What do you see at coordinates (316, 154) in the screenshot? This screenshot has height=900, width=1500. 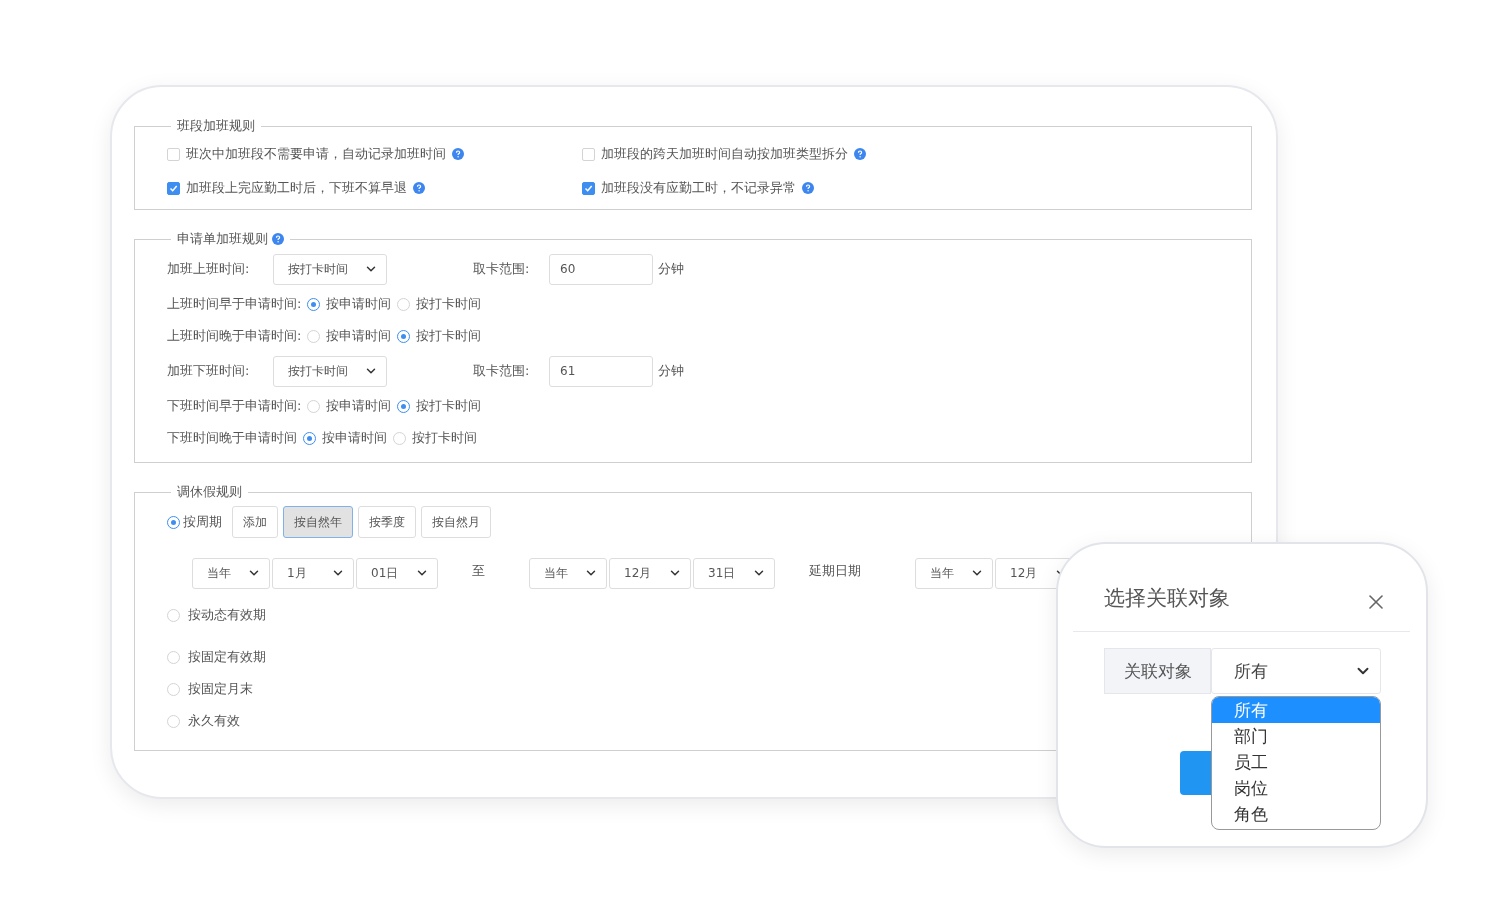 I see `checkbox-label: 班次中加班段不需要申请，自动记录加班时间` at bounding box center [316, 154].